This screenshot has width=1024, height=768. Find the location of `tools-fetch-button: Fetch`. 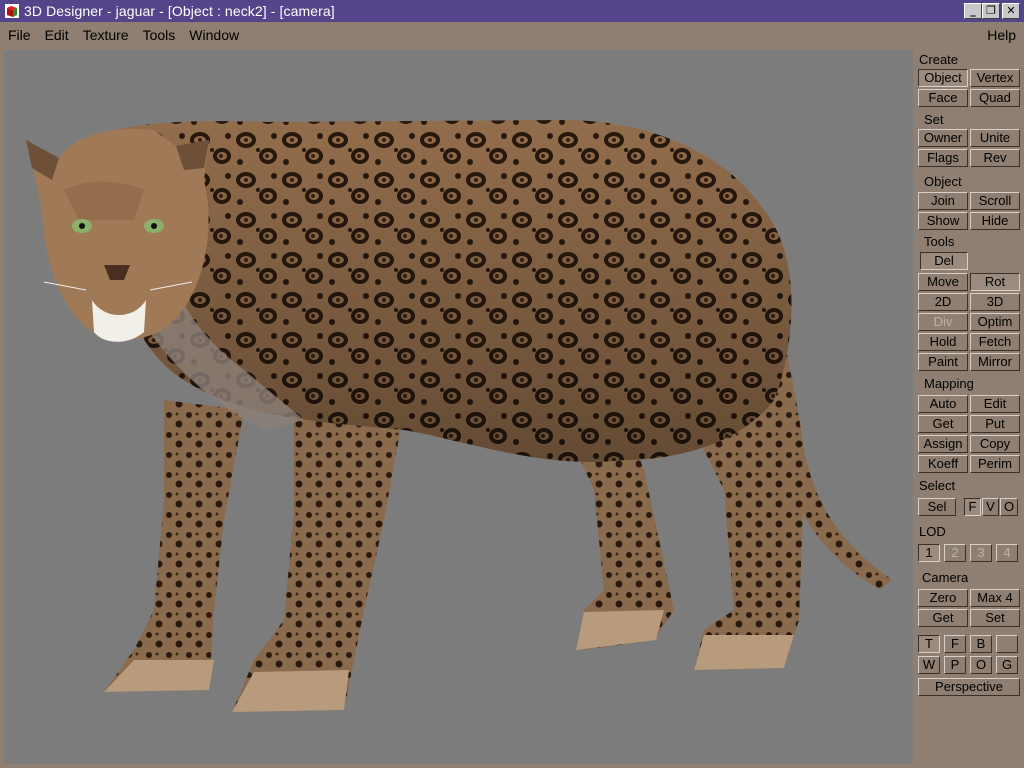

tools-fetch-button: Fetch is located at coordinates (995, 342).